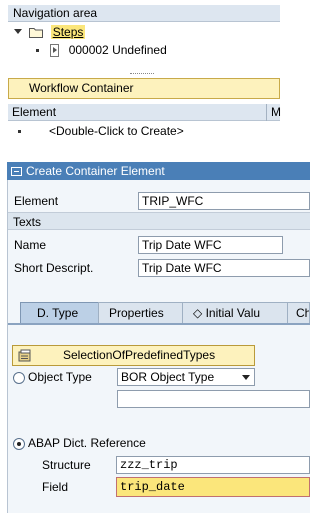 The width and height of the screenshot is (324, 513). Describe the element at coordinates (19, 443) in the screenshot. I see `abap-dict-reference-radio` at that location.